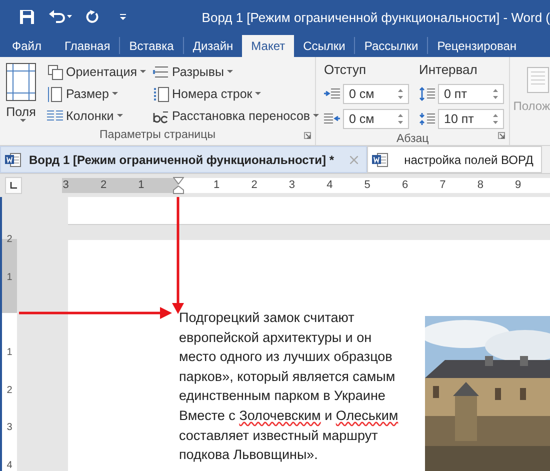 The height and width of the screenshot is (471, 550). I want to click on size-icon, so click(55, 94).